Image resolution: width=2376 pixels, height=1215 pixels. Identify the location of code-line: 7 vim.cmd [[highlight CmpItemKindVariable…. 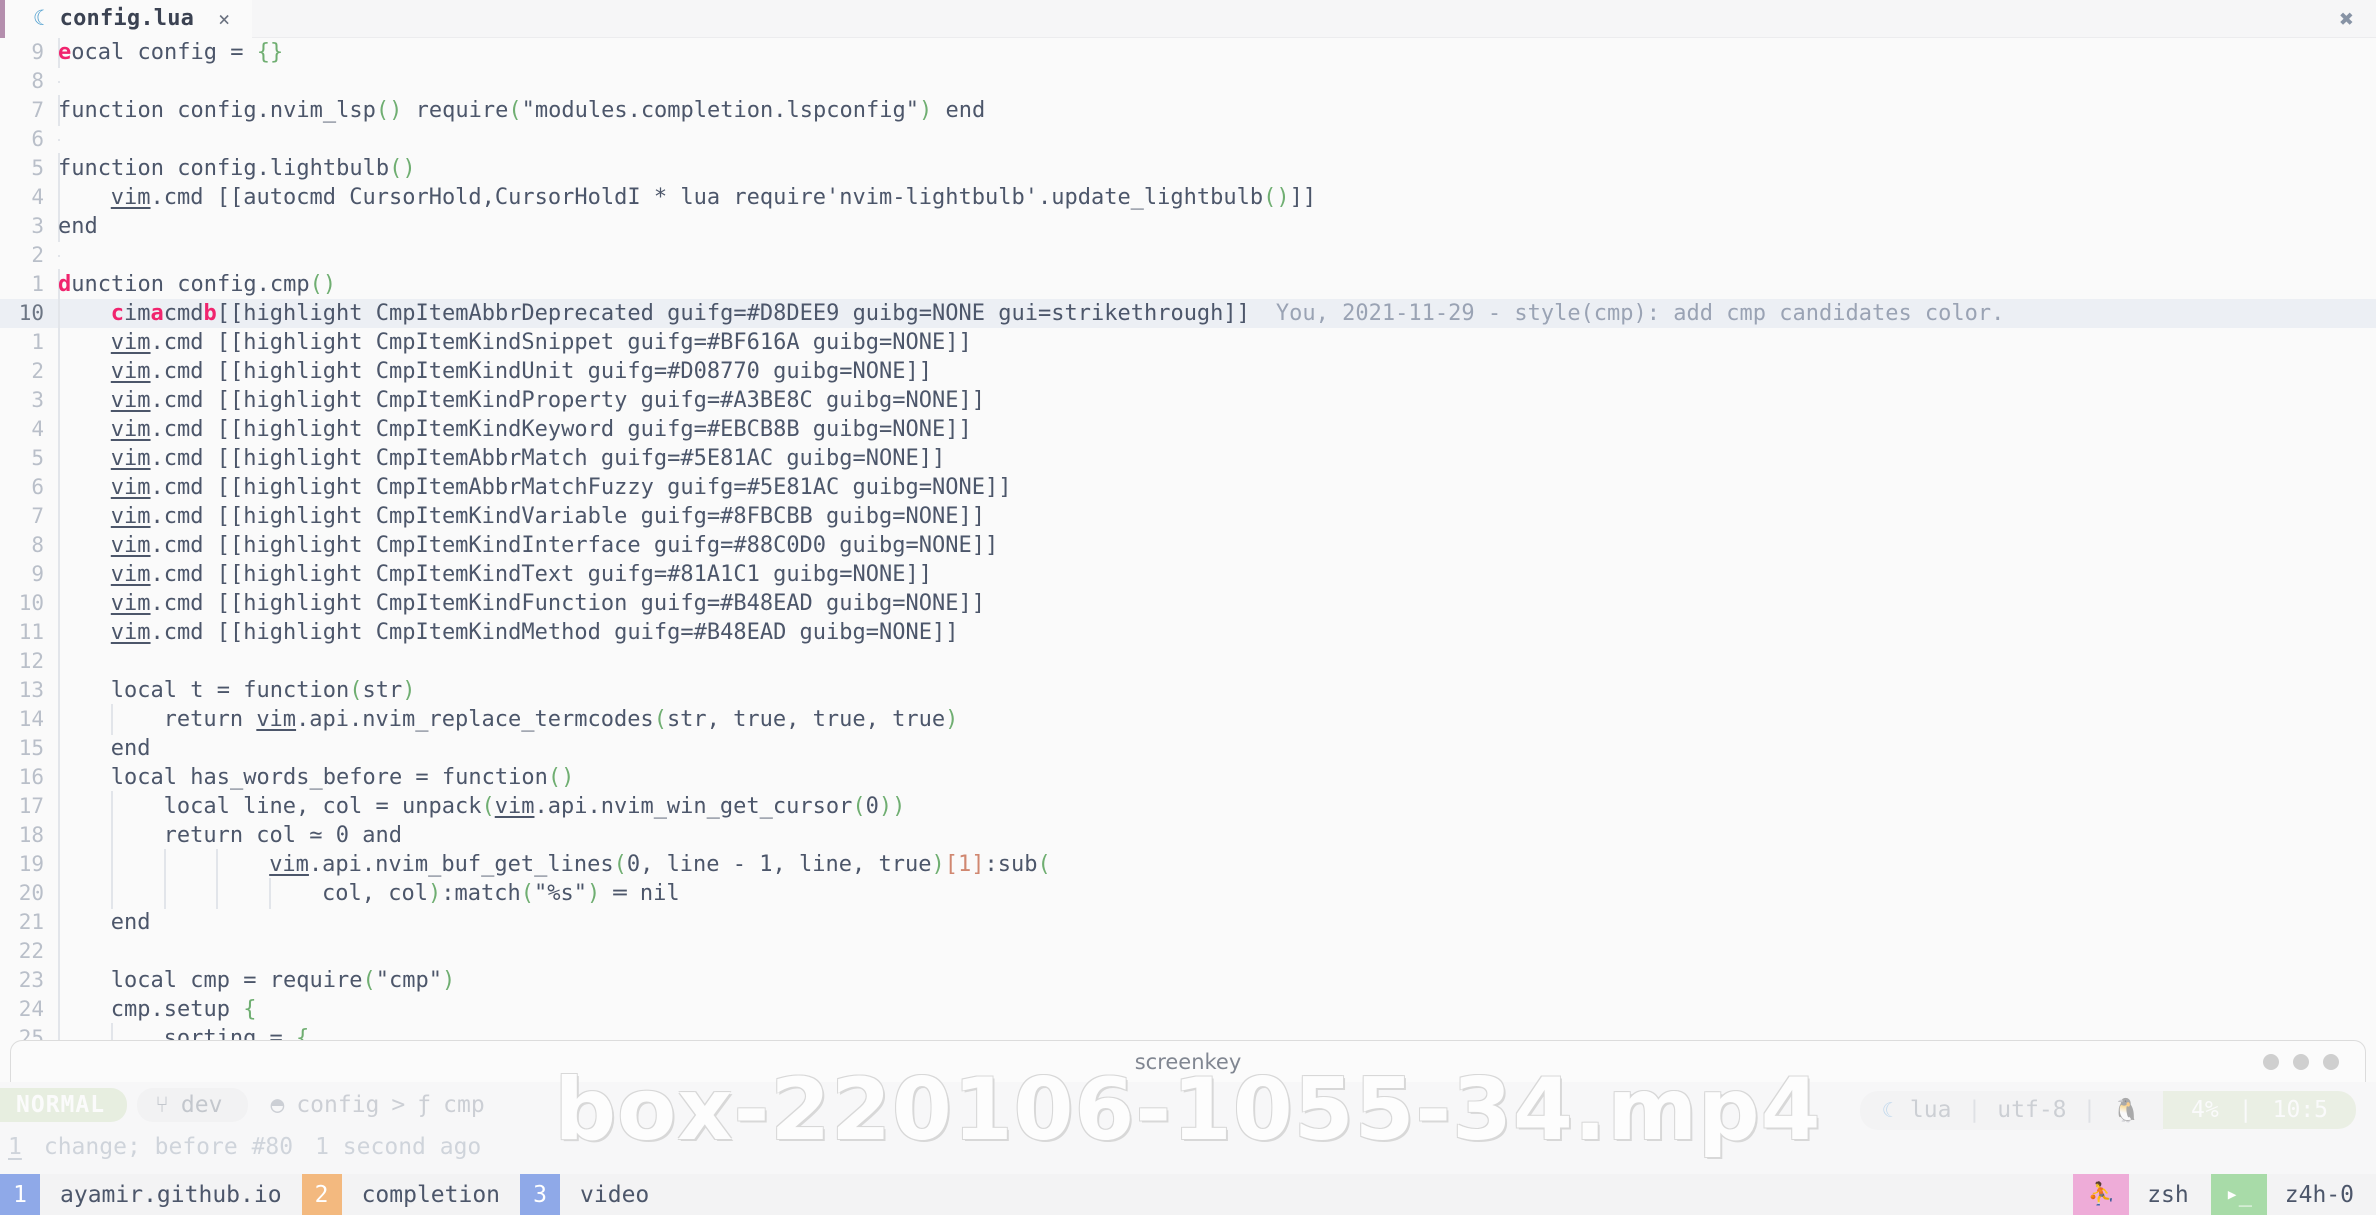
(1188, 516).